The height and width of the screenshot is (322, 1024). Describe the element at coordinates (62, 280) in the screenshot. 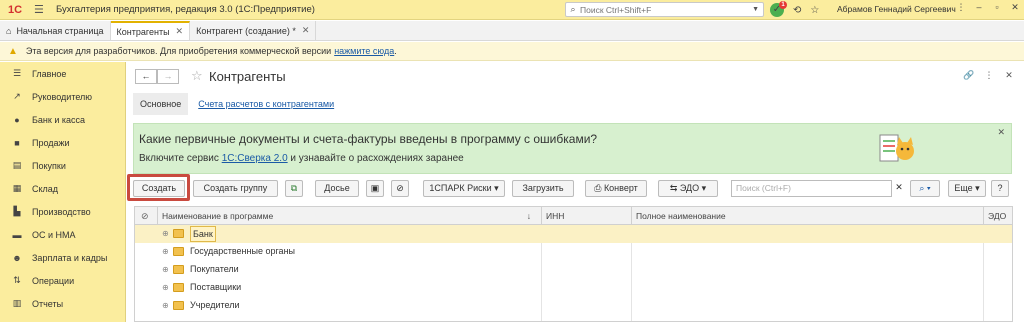

I see `sidebar-item-operations: ⇅ Операции` at that location.